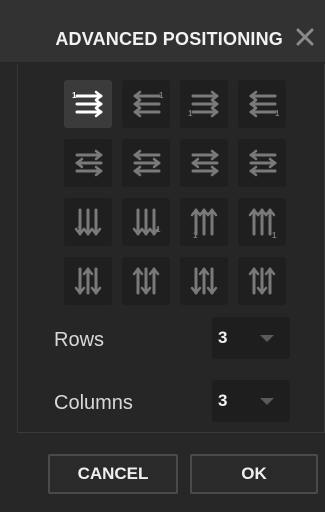 The image size is (325, 512). I want to click on columns-alternating-up-right-icon, so click(262, 281).